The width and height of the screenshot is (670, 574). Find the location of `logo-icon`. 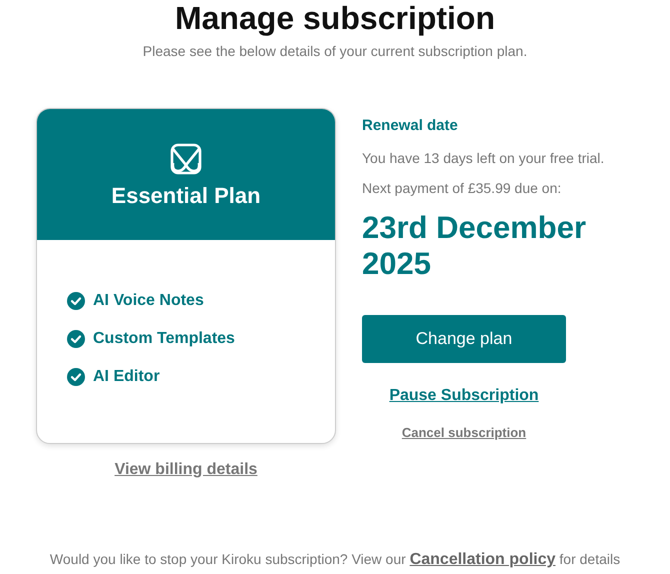

logo-icon is located at coordinates (186, 159).